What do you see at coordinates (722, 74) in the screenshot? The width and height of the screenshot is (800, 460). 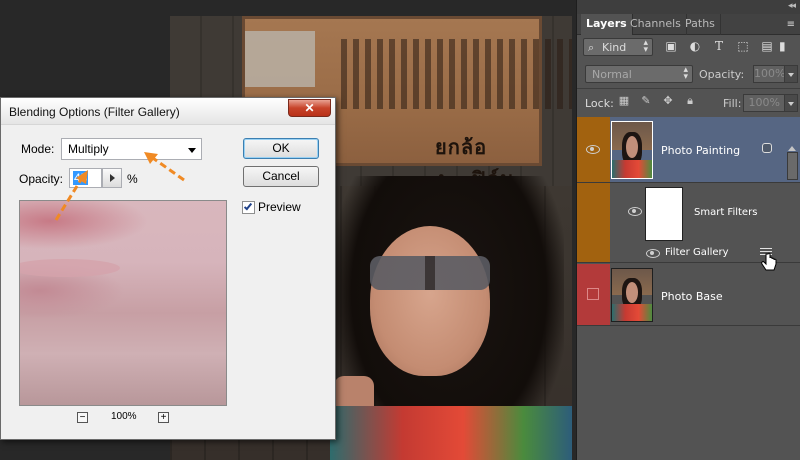 I see `layer-opacity-label: Opacity:` at bounding box center [722, 74].